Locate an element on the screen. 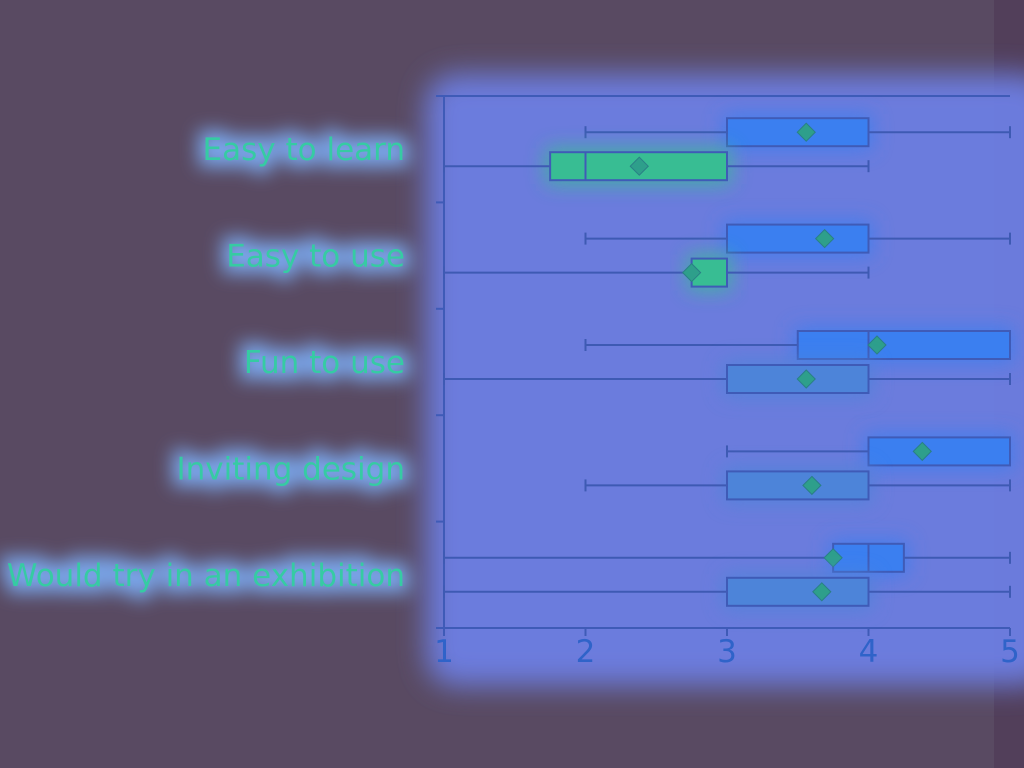 The height and width of the screenshot is (768, 1024). category-label: Would try in an exhibition is located at coordinates (206, 576).